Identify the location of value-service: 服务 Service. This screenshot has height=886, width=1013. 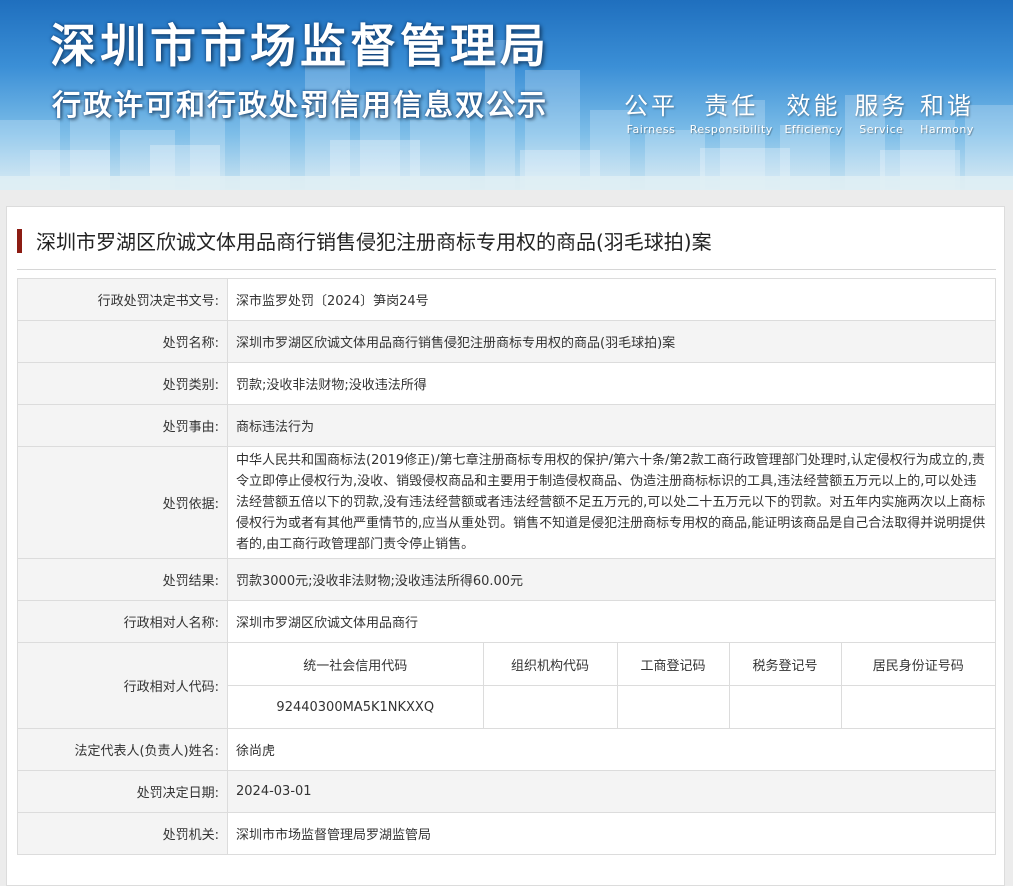
(881, 111).